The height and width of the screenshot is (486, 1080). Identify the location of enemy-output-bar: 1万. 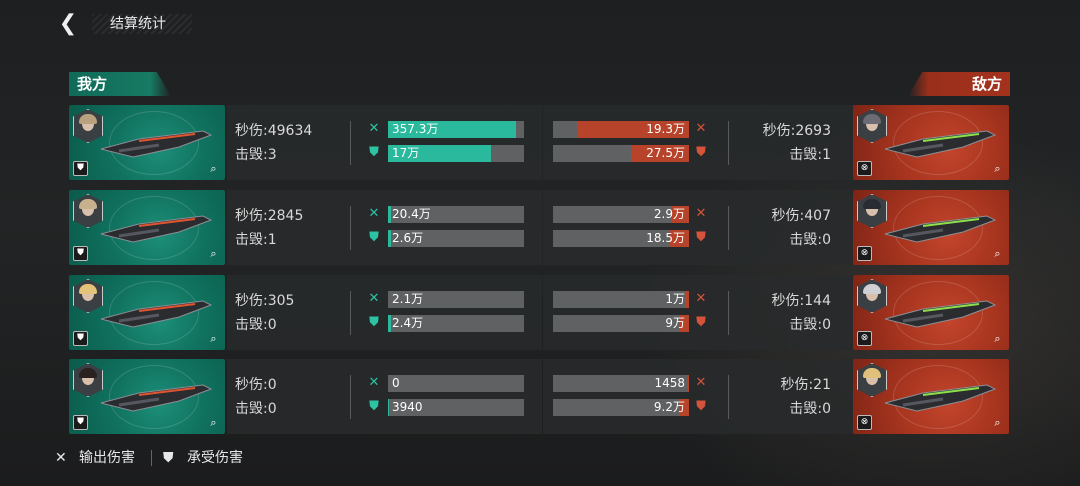
(621, 299).